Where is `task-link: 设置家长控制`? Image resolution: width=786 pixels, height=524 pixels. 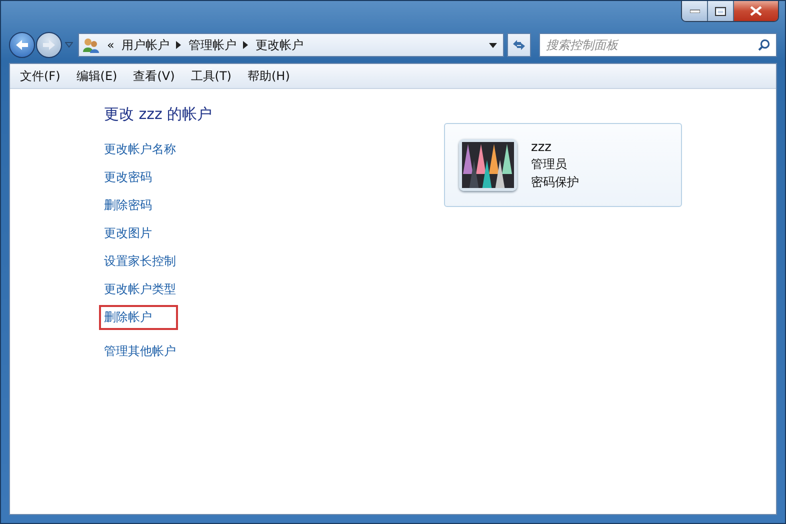
task-link: 设置家长控制 is located at coordinates (140, 261).